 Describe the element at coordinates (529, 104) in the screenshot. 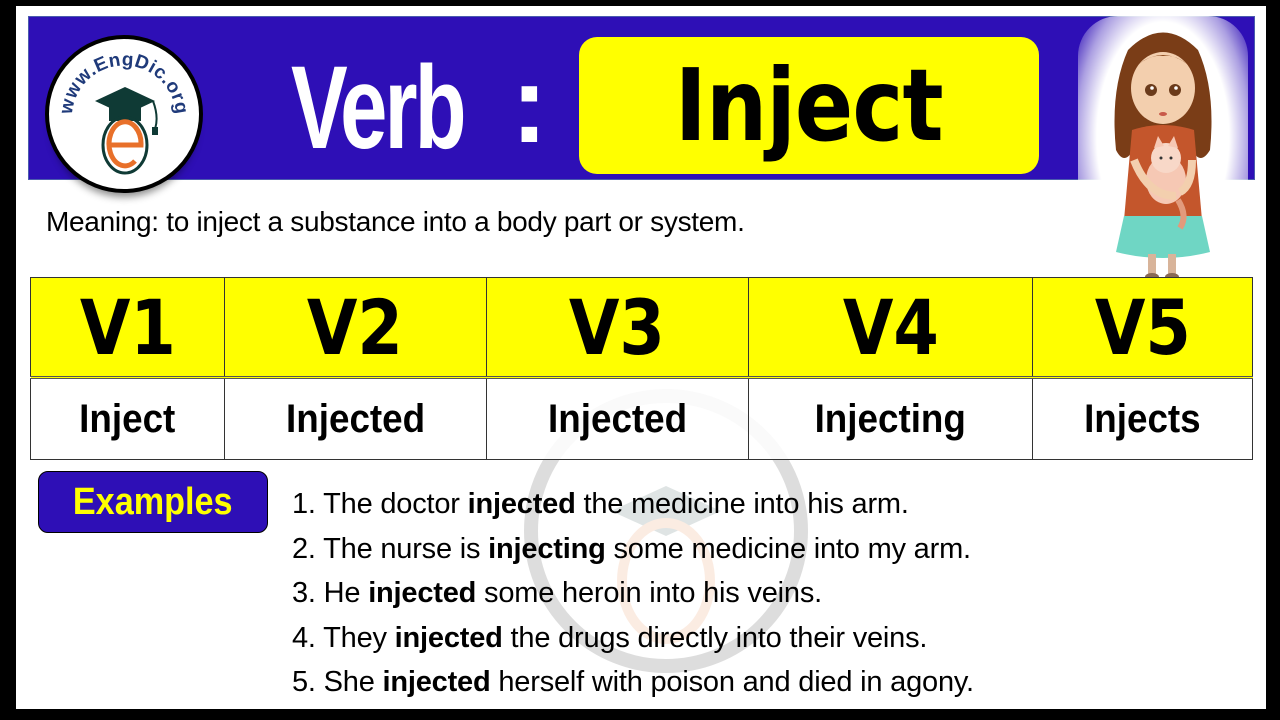

I see `verb-colon: :` at that location.